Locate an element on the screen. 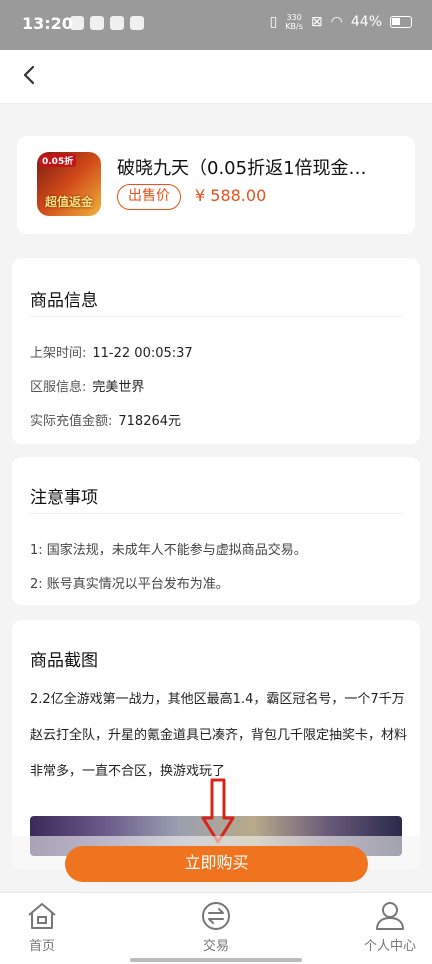 The image size is (432, 964). game-notification-icon is located at coordinates (137, 23).